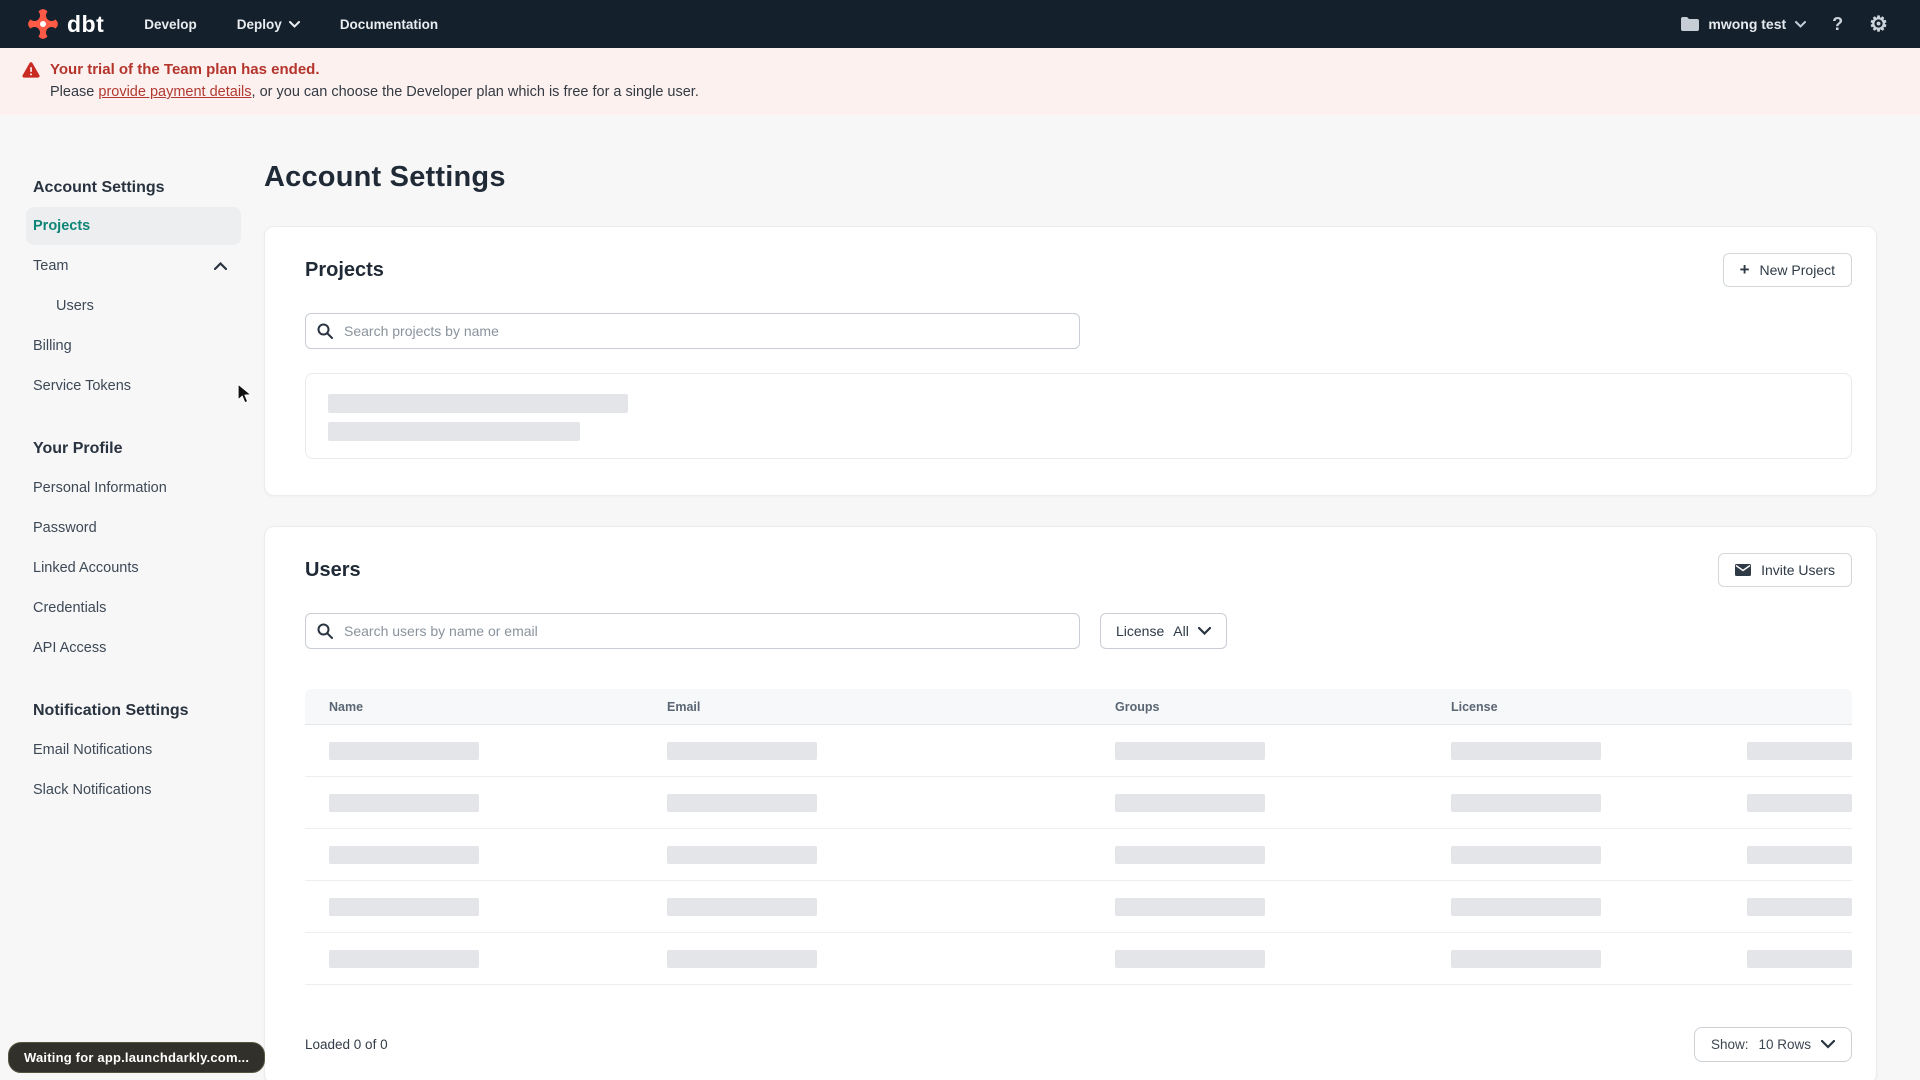 The image size is (1920, 1080). I want to click on sidebar-item-users: Users, so click(133, 306).